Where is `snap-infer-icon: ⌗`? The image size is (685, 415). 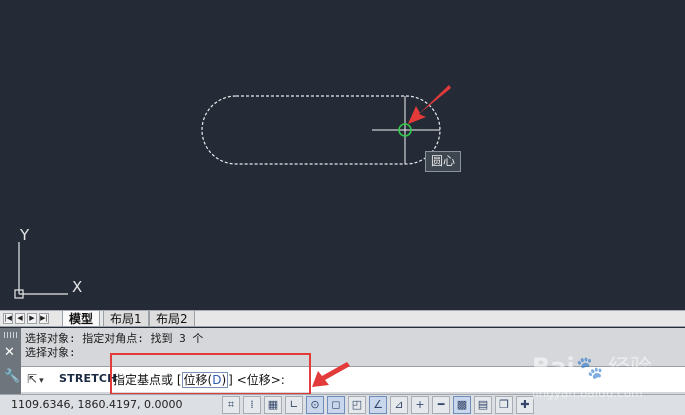 snap-infer-icon: ⌗ is located at coordinates (231, 405).